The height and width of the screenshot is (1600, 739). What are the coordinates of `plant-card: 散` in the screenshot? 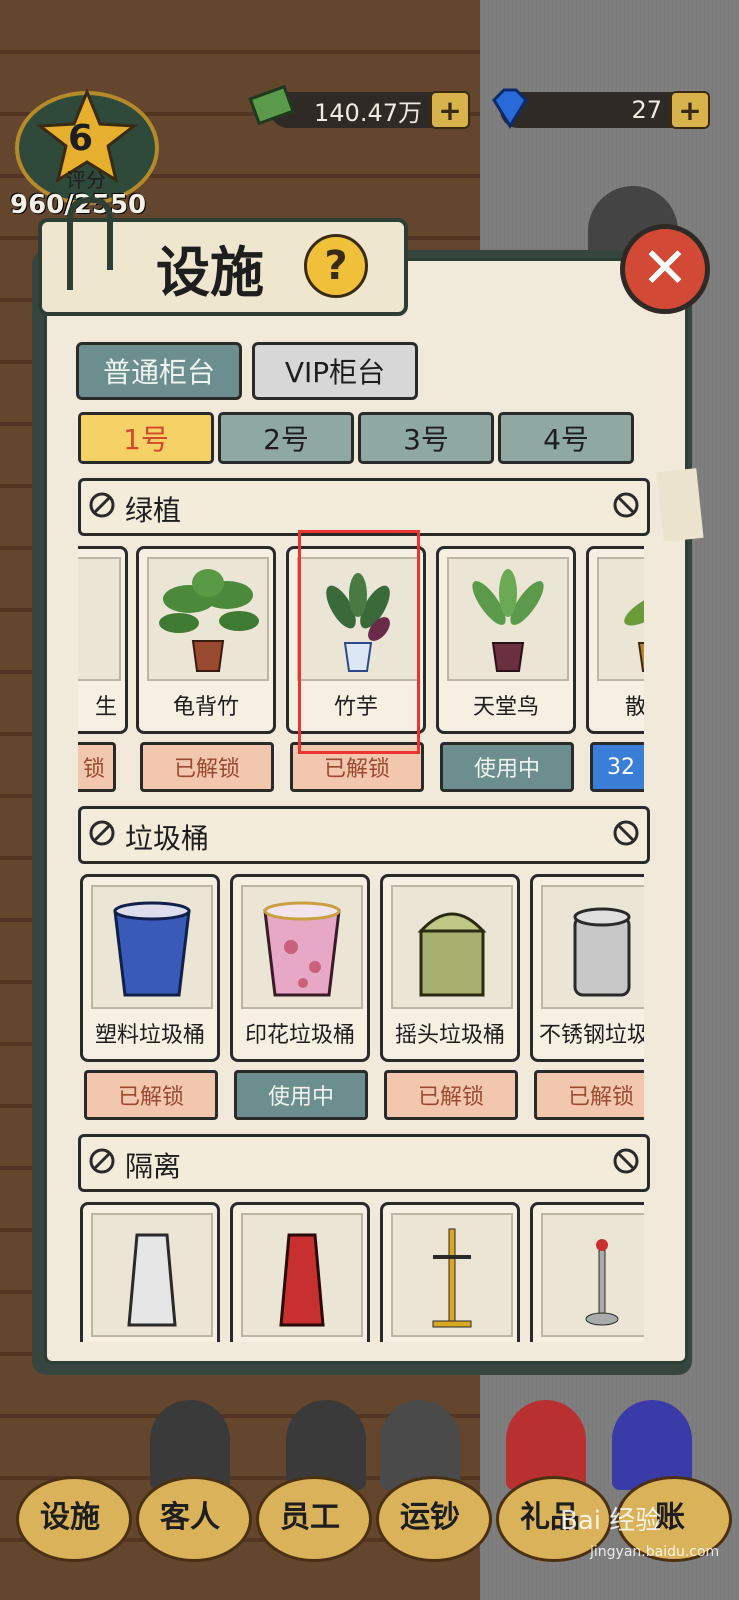 It's located at (615, 640).